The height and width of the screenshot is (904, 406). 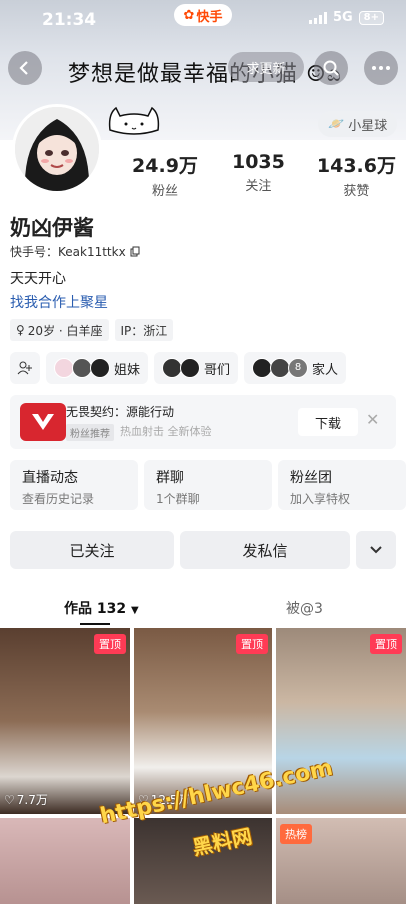 I want to click on kuaishou-id: 快手号：Keak11ttkx, so click(x=75, y=251).